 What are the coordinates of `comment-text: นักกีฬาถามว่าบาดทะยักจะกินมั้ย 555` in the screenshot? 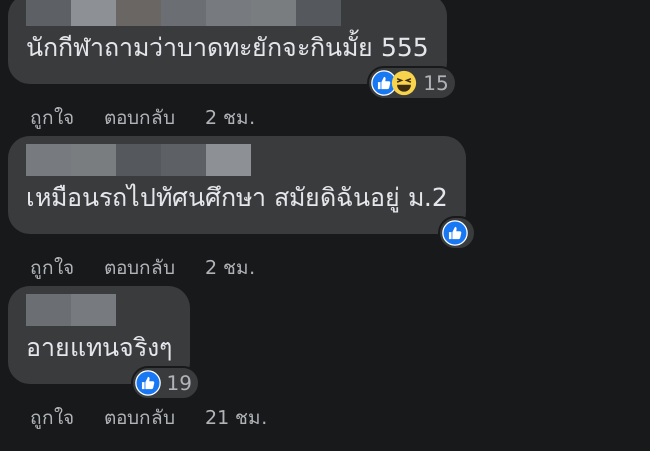 It's located at (227, 48).